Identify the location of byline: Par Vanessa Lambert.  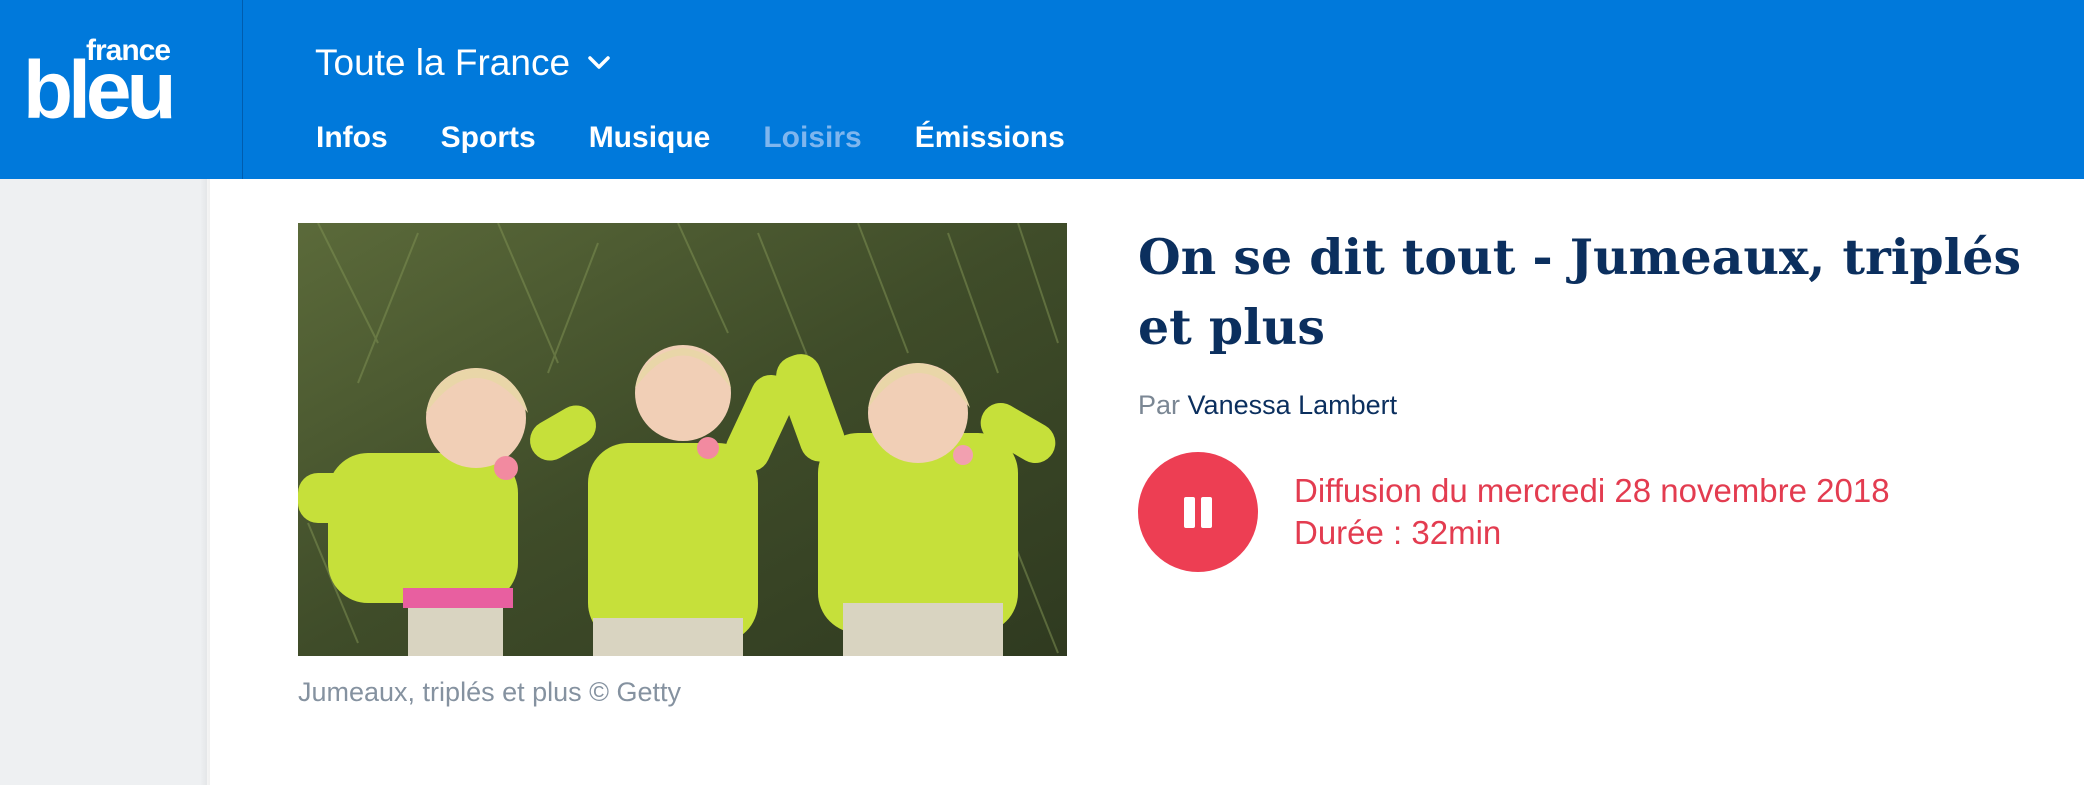
(1267, 405).